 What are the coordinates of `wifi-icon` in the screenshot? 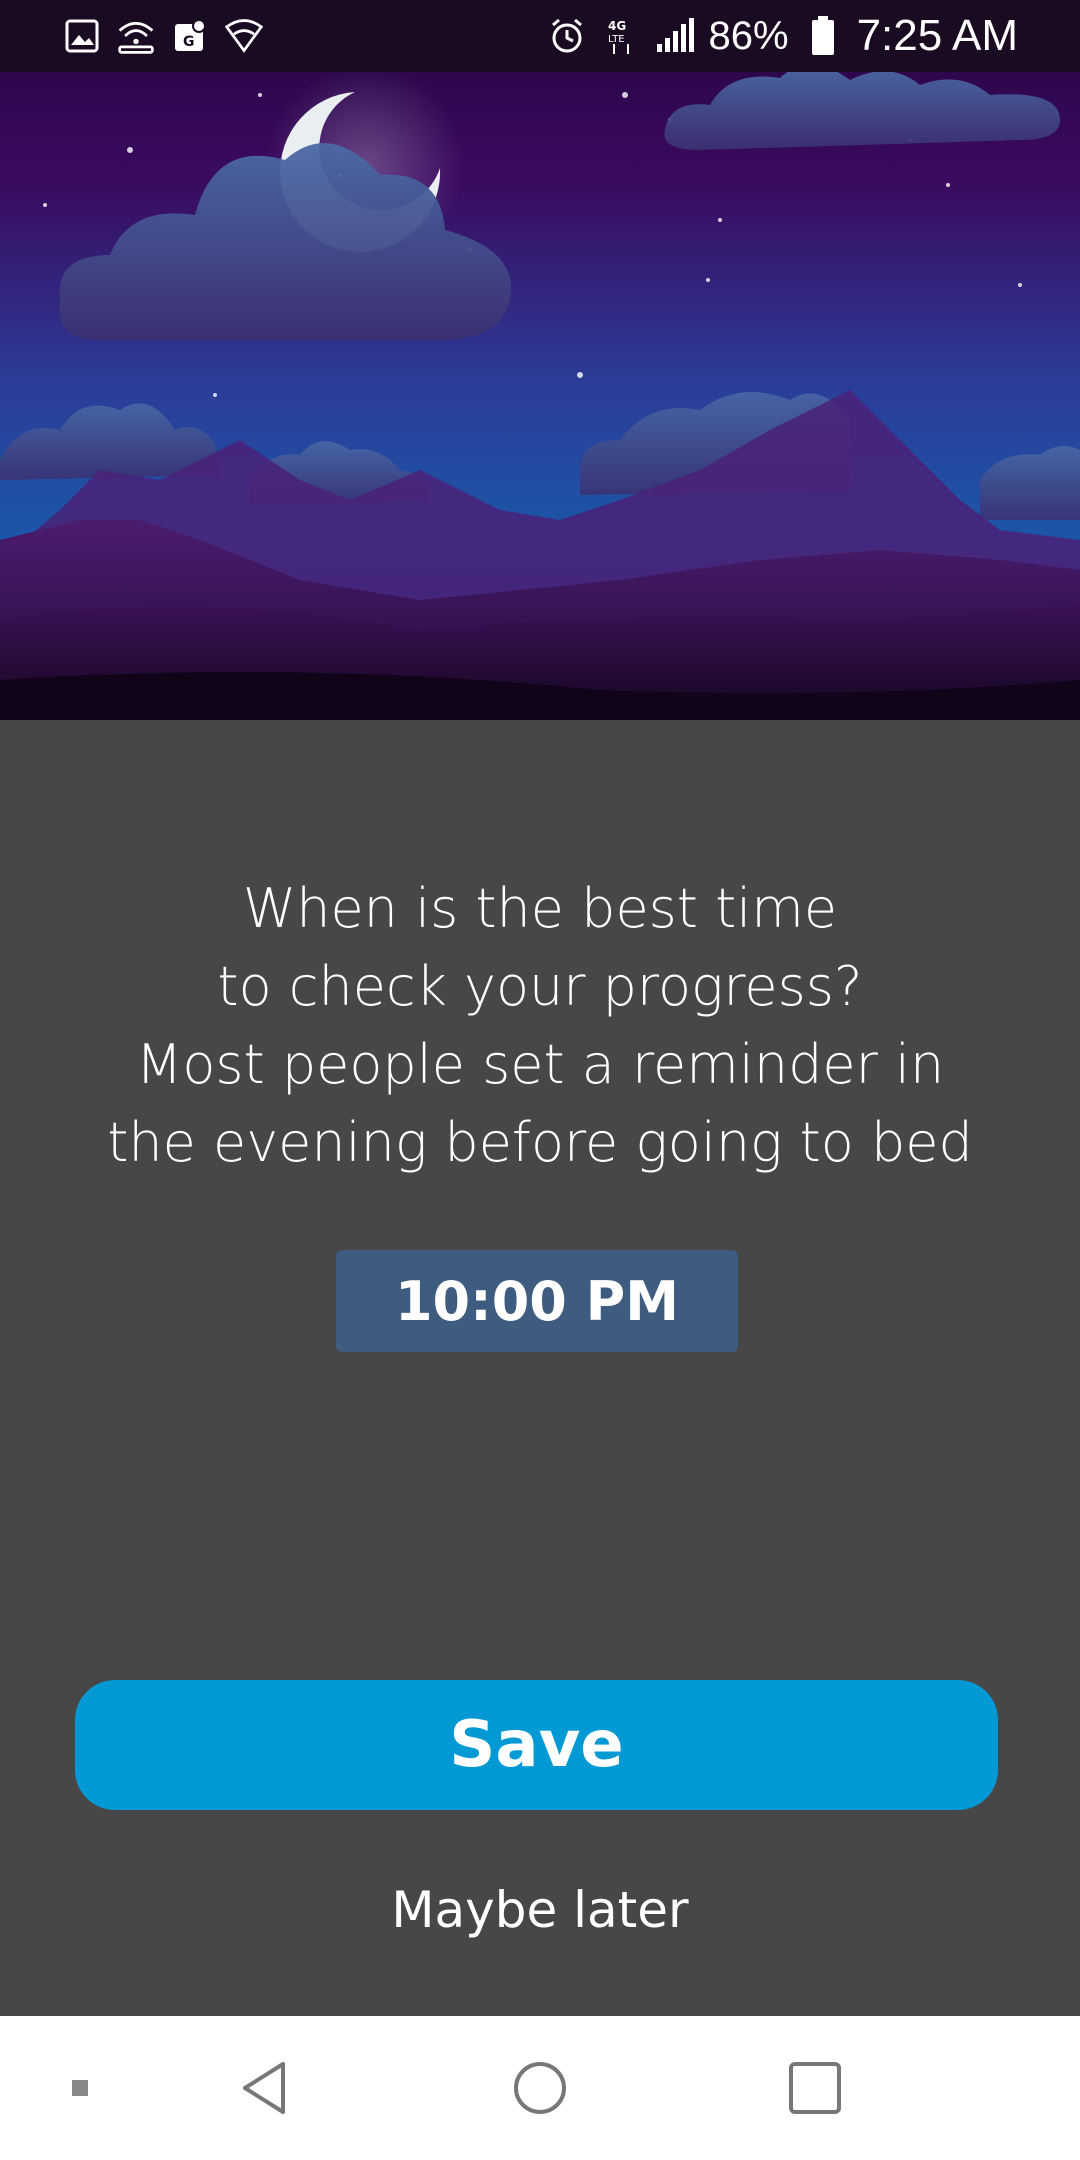 It's located at (244, 36).